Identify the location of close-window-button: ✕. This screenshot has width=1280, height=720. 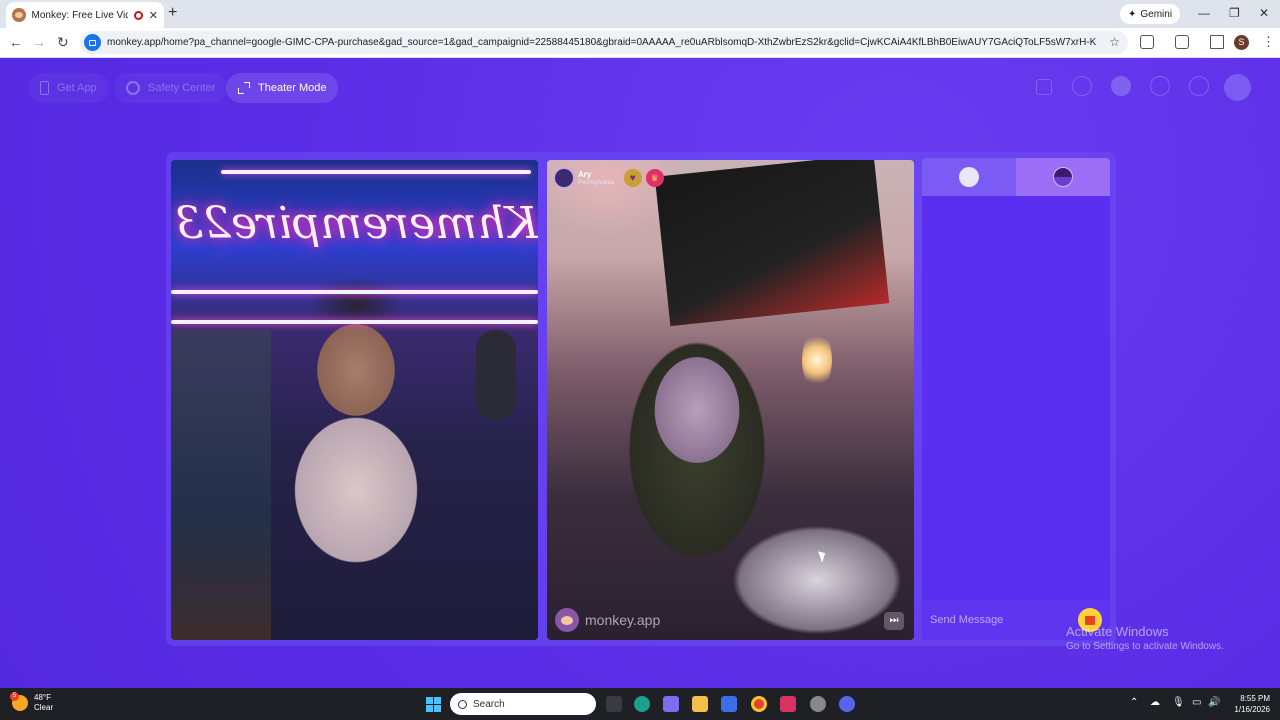
(1264, 13).